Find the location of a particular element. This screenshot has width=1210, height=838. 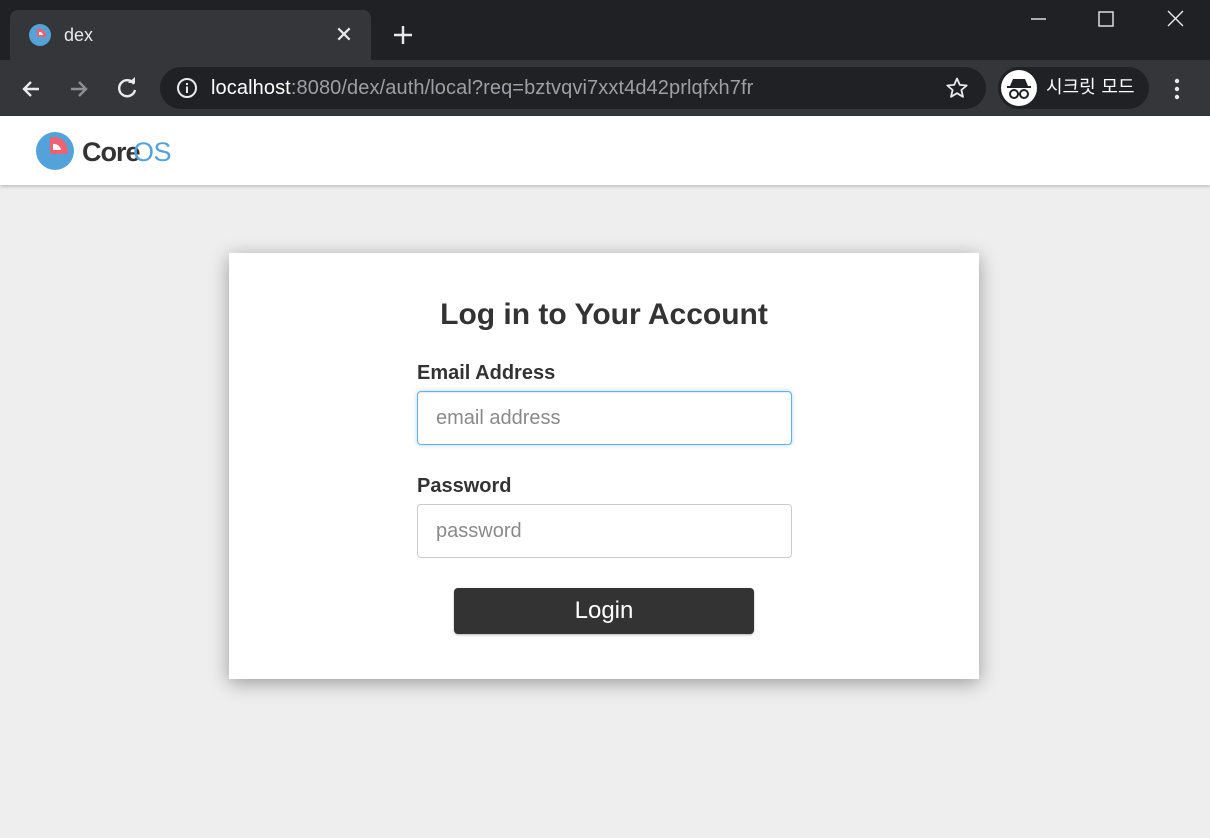

page-title: Log in to Your Account is located at coordinates (604, 314).